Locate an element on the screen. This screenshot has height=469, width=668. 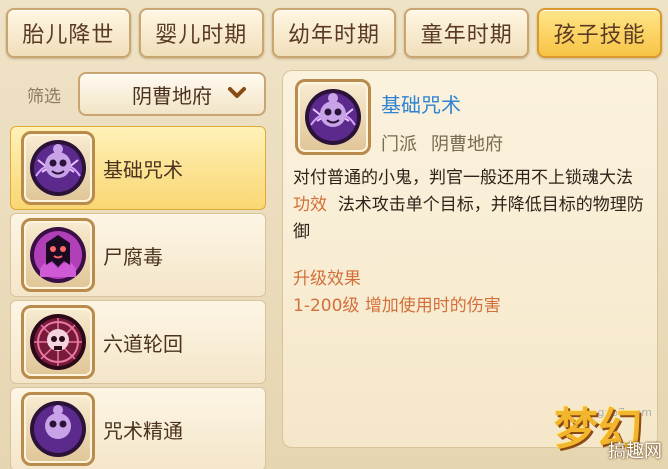
poison-ghost-icon is located at coordinates (58, 255).